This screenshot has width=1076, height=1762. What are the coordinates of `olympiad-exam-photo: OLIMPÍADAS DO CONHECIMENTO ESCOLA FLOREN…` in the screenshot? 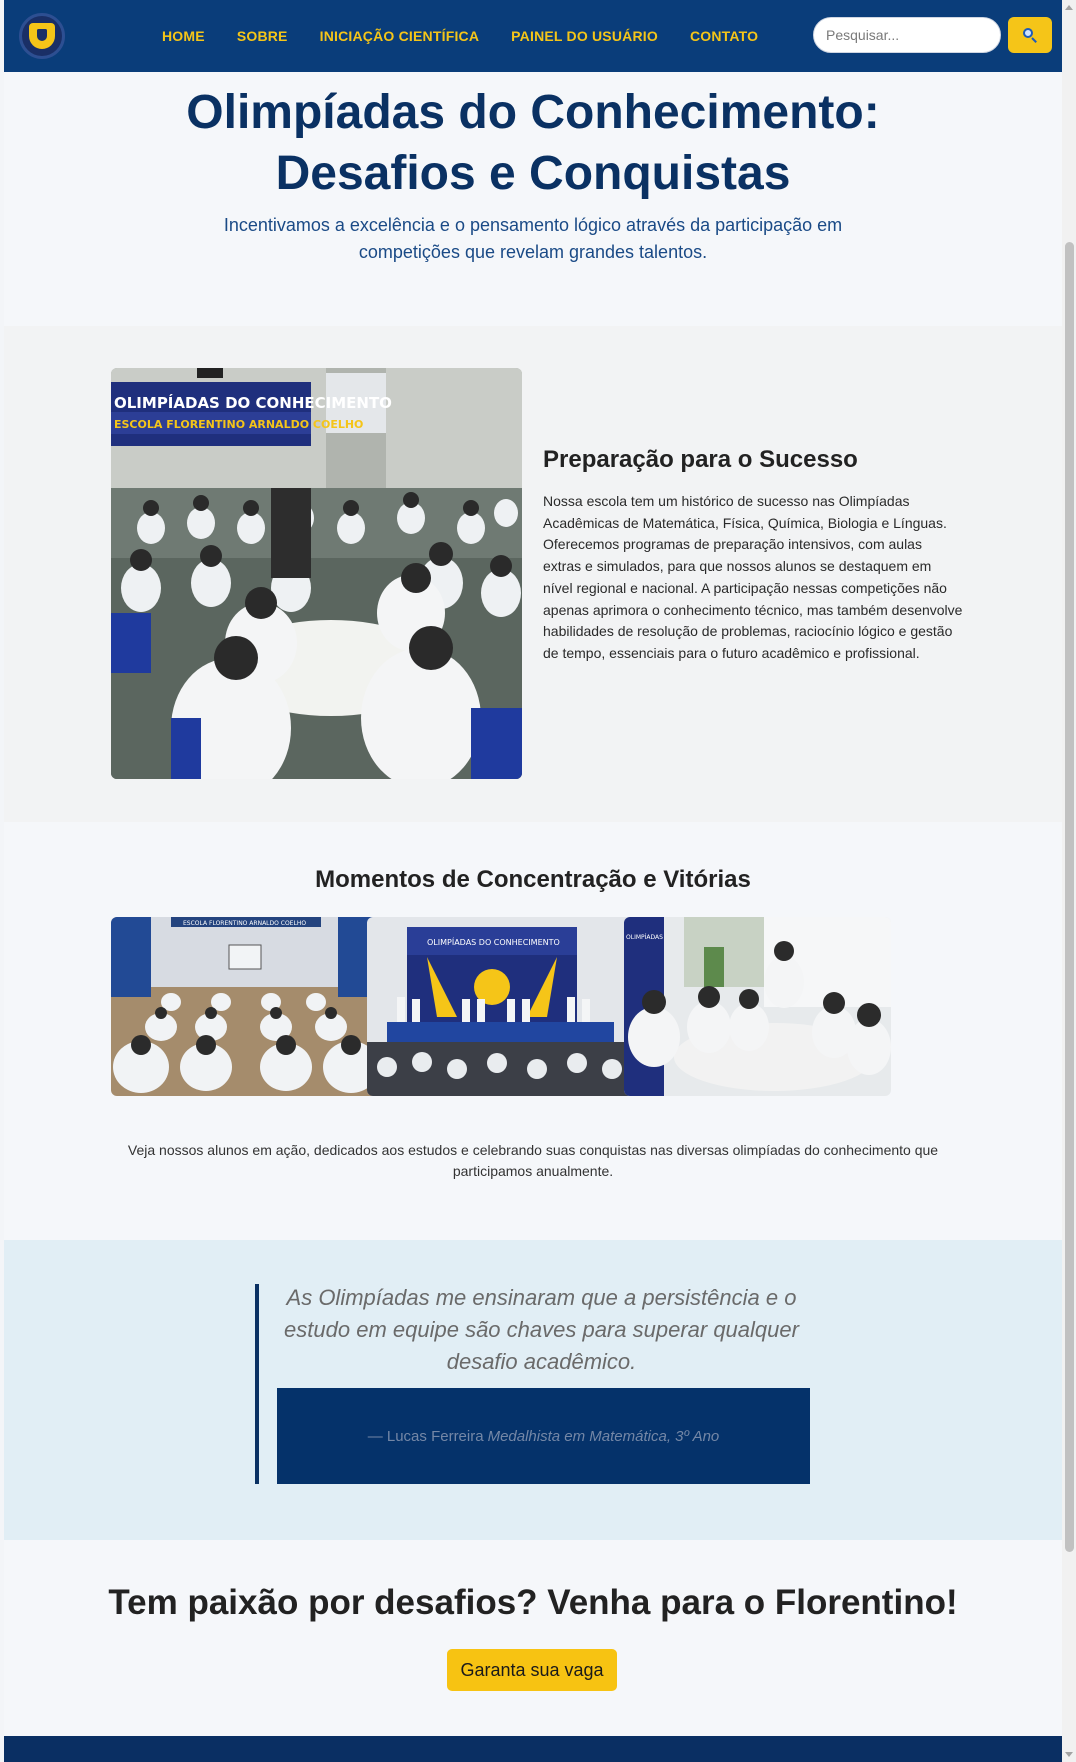 It's located at (316, 573).